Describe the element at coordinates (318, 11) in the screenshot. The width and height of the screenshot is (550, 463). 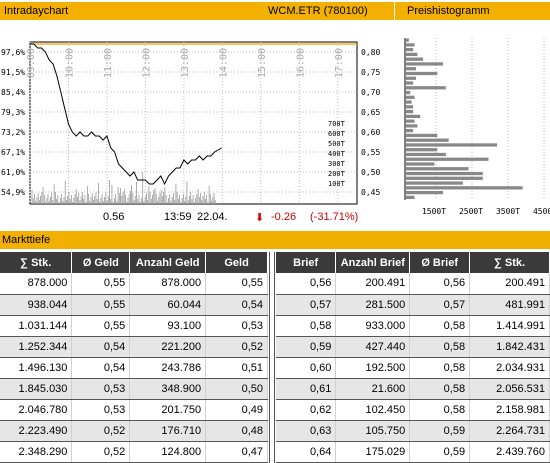
I see `intraday-symbol: WCM.ETR (780100)` at that location.